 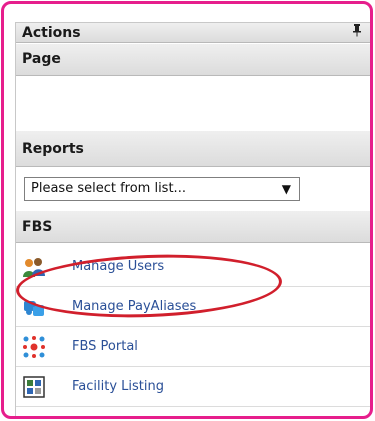 I want to click on puzzle-icon, so click(x=34, y=308).